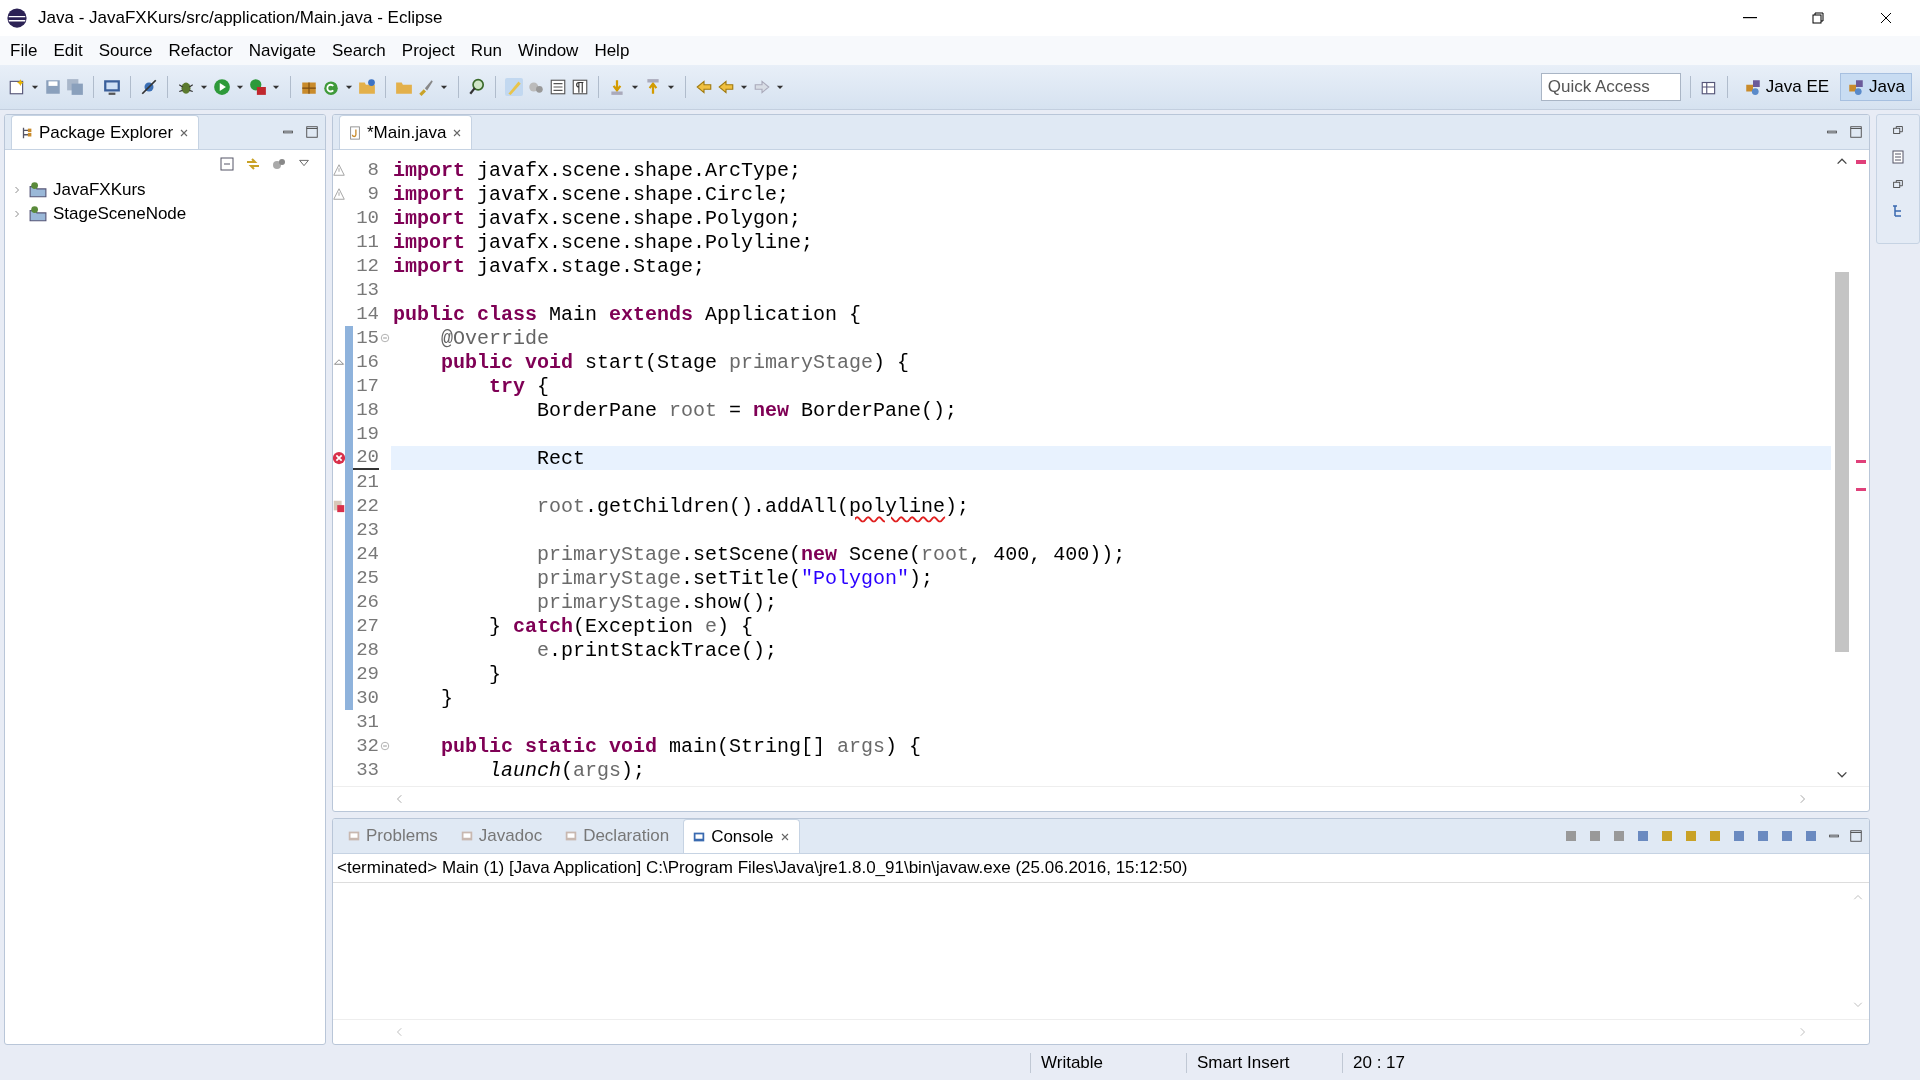  Describe the element at coordinates (1898, 157) in the screenshot. I see `task-list-icon` at that location.